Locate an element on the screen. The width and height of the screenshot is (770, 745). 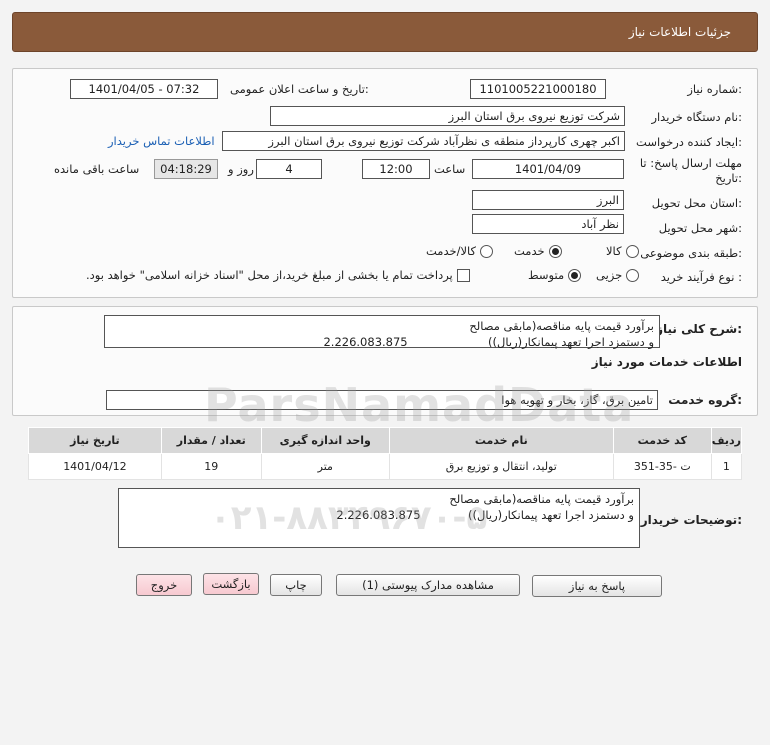
col-service-code: کد خدمت is located at coordinates (662, 440).